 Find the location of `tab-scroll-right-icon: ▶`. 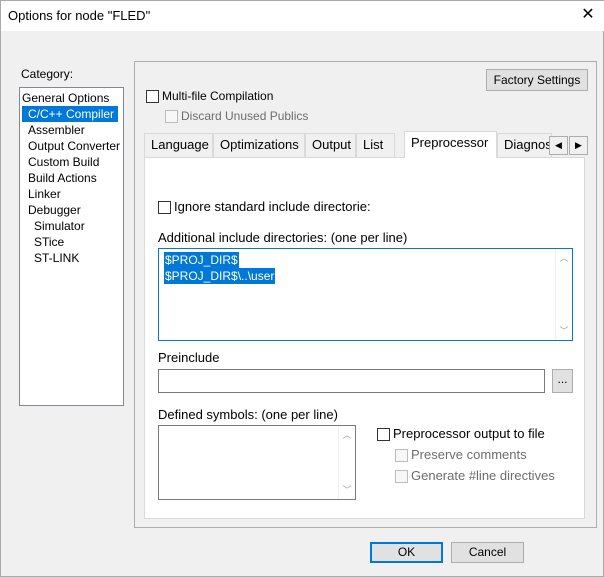

tab-scroll-right-icon: ▶ is located at coordinates (578, 145).